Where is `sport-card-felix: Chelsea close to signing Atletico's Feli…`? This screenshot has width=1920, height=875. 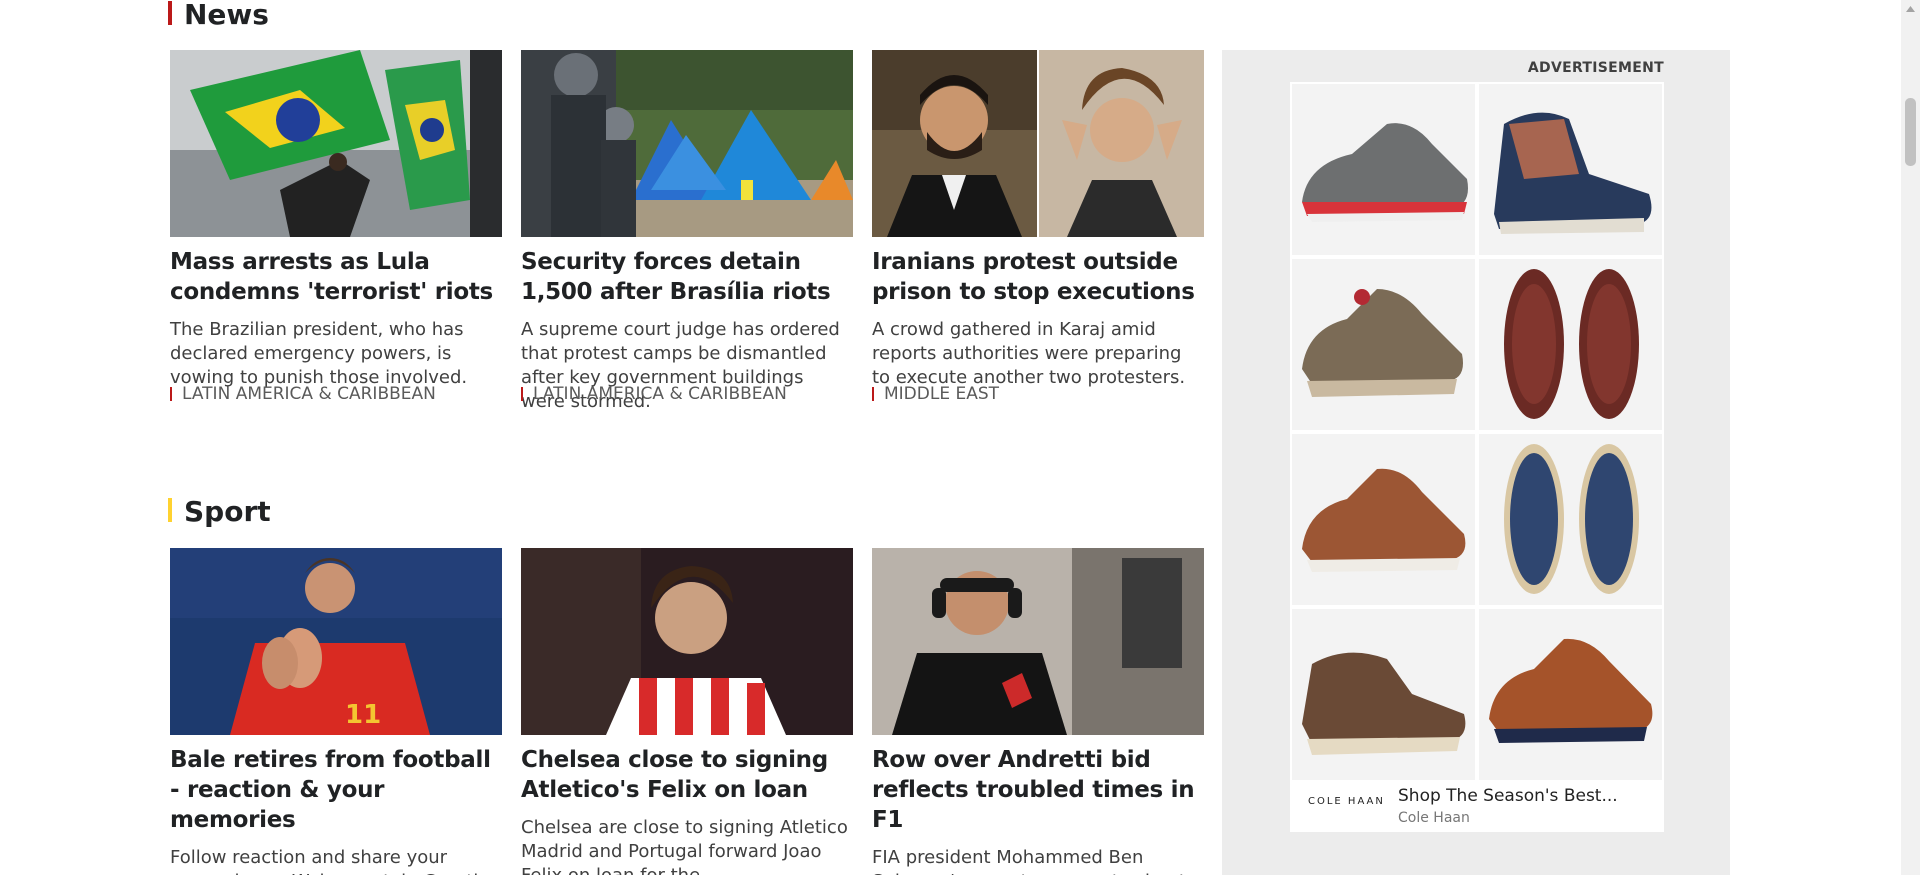 sport-card-felix: Chelsea close to signing Atletico's Feli… is located at coordinates (687, 711).